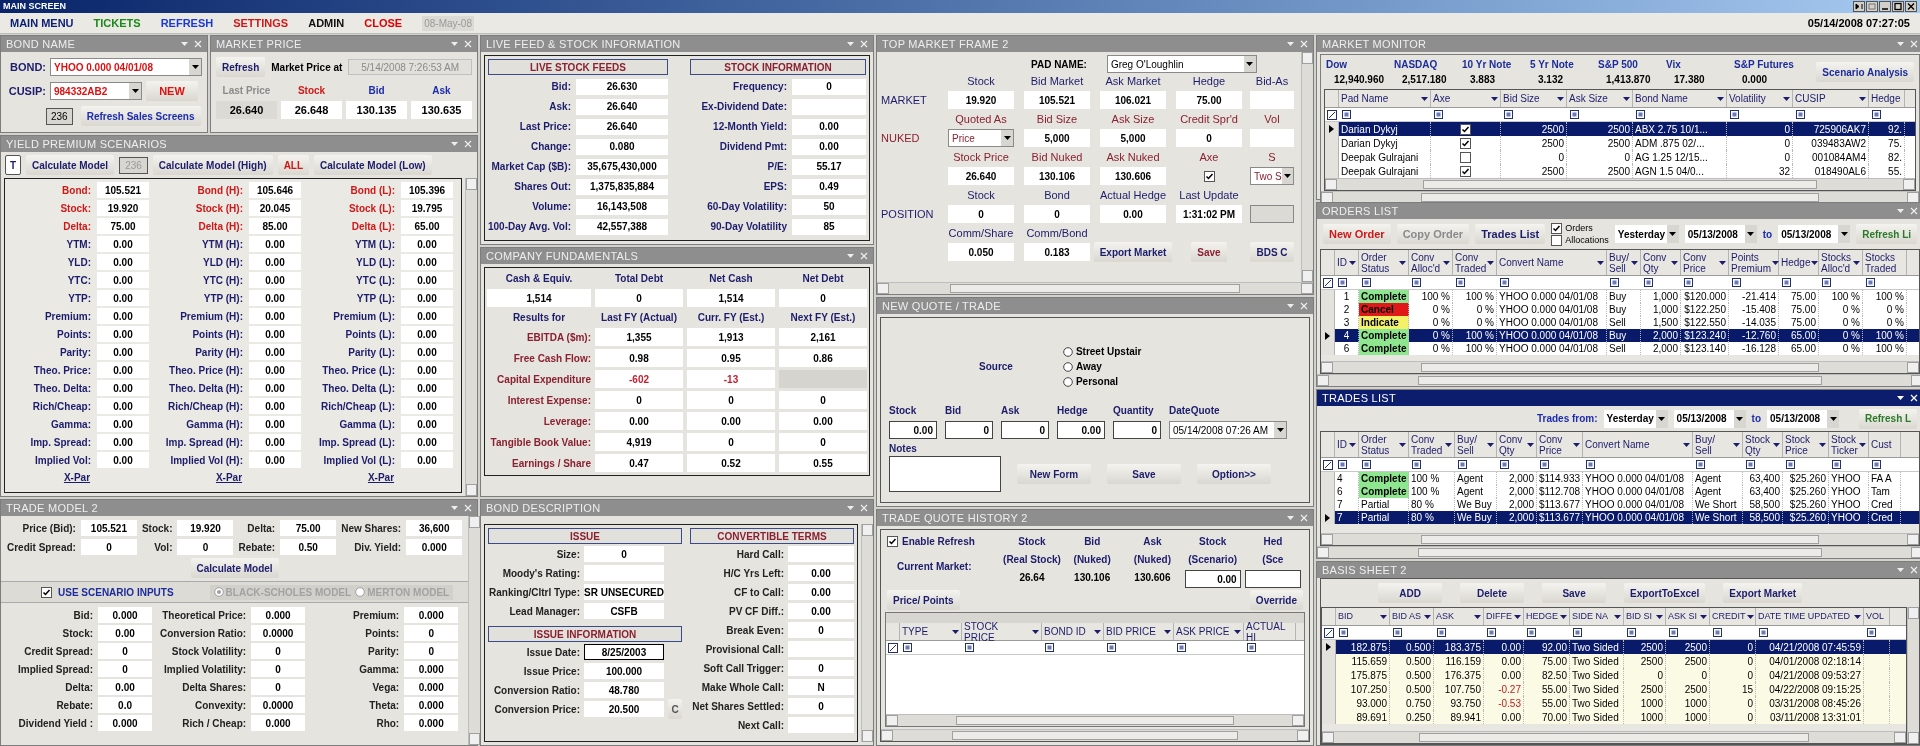  What do you see at coordinates (1614, 647) in the screenshot?
I see `table-row: 182.875 0.500 183.375 0.00 92.00 Two Sided 2500 2500 0 04/21/2008 07:45:59` at bounding box center [1614, 647].